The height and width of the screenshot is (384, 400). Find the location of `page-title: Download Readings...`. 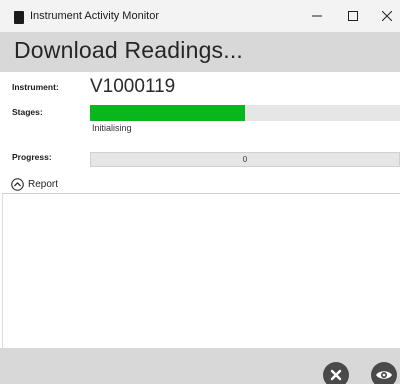

page-title: Download Readings... is located at coordinates (129, 50).